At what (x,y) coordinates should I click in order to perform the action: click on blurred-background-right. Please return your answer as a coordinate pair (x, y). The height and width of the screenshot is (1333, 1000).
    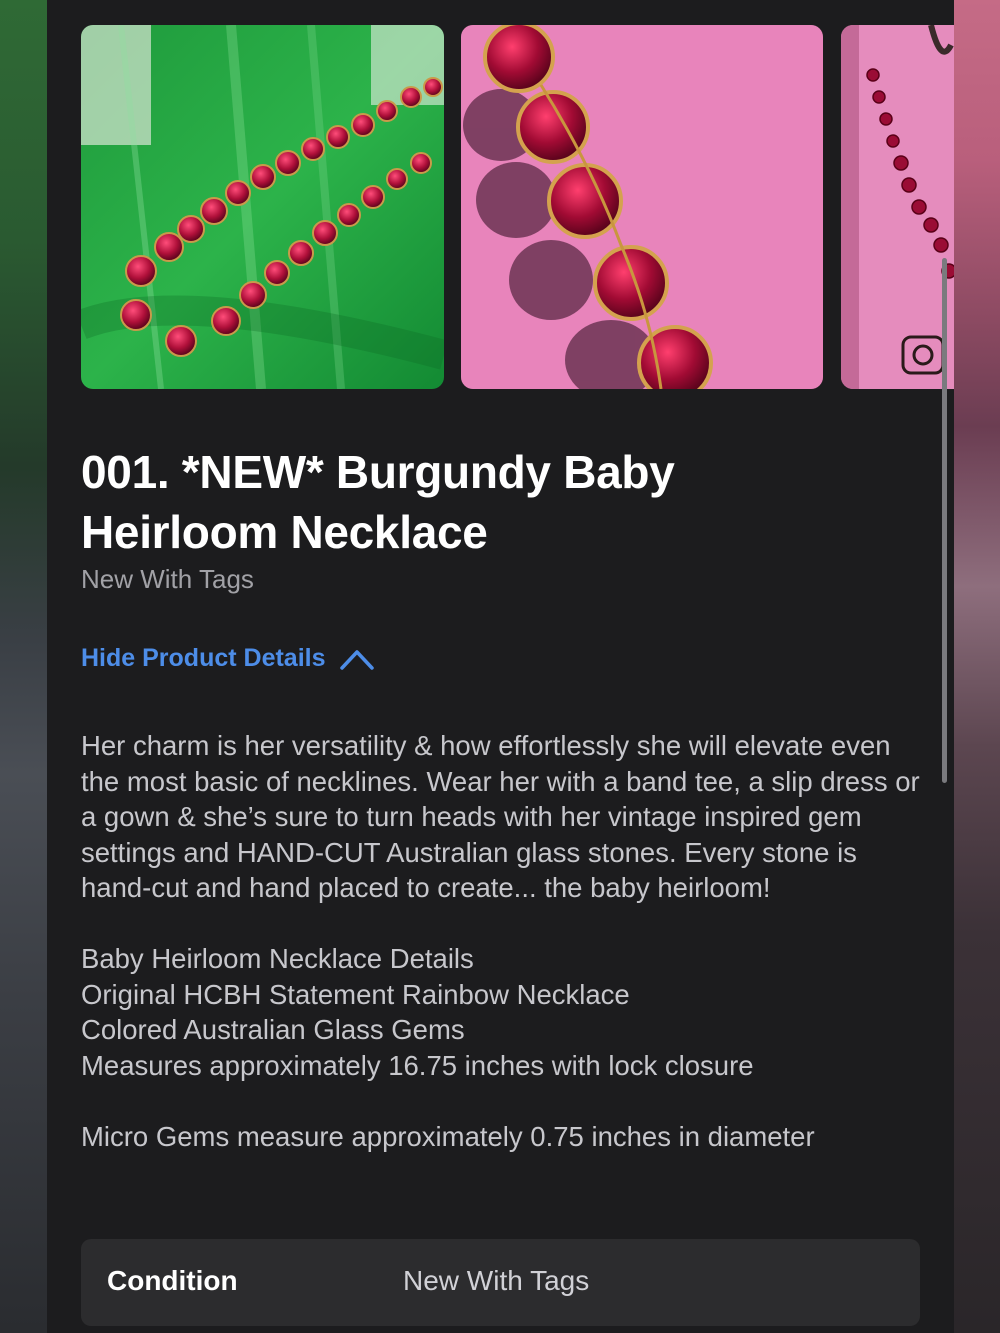
    Looking at the image, I should click on (977, 666).